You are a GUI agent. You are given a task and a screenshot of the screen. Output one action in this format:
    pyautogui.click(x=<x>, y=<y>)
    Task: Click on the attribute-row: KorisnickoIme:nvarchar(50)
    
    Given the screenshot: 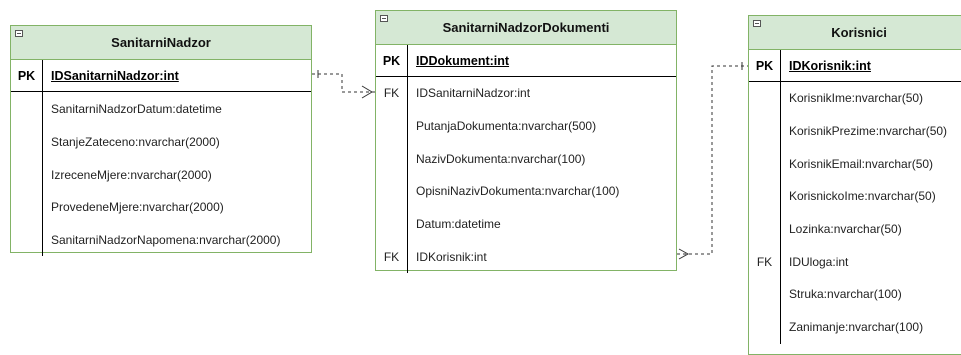 What is the action you would take?
    pyautogui.click(x=855, y=196)
    